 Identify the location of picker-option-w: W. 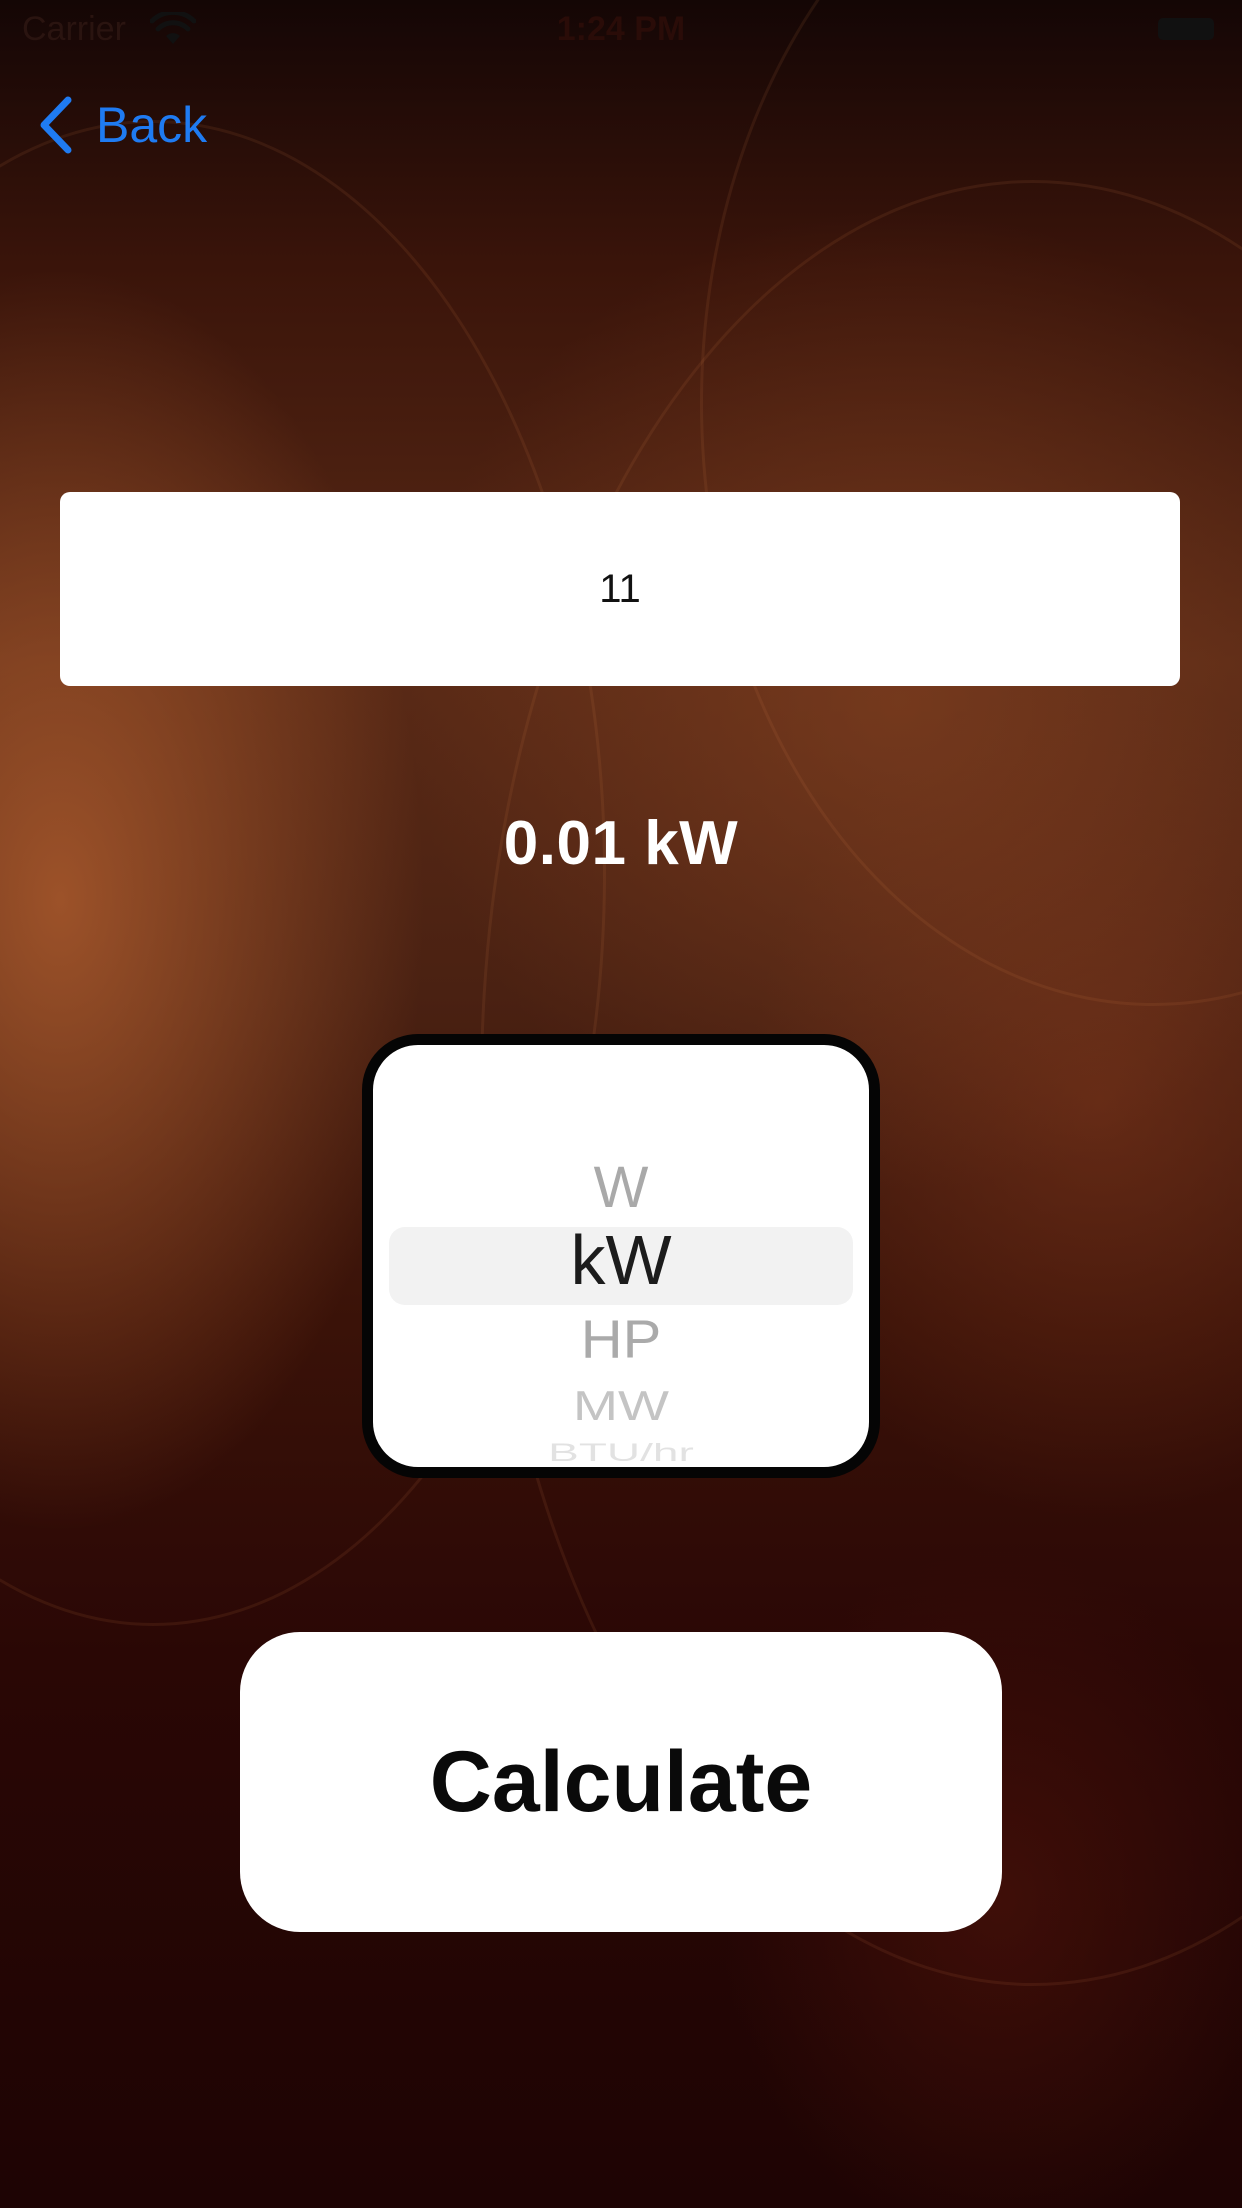
(621, 1188).